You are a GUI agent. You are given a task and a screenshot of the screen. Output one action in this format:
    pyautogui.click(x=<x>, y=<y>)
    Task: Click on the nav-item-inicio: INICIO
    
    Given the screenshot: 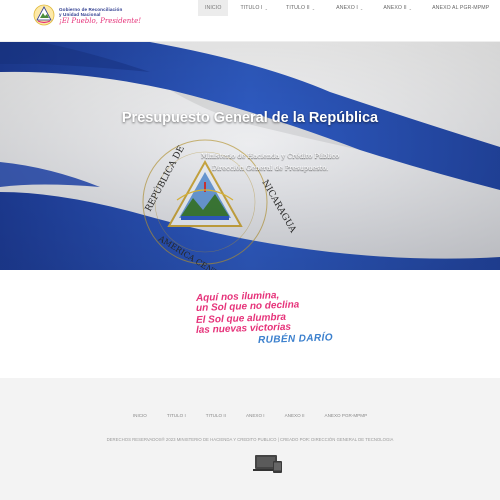 What is the action you would take?
    pyautogui.click(x=213, y=8)
    